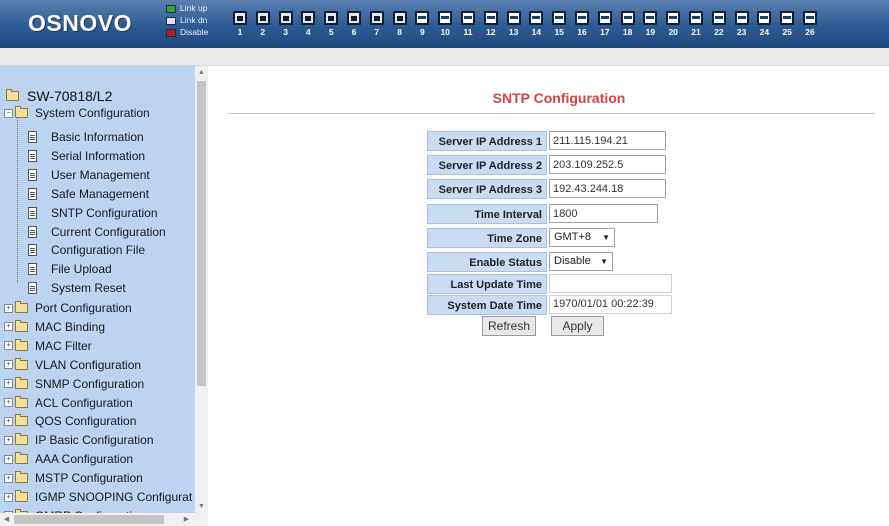  What do you see at coordinates (673, 28) in the screenshot?
I see `port-20: 20` at bounding box center [673, 28].